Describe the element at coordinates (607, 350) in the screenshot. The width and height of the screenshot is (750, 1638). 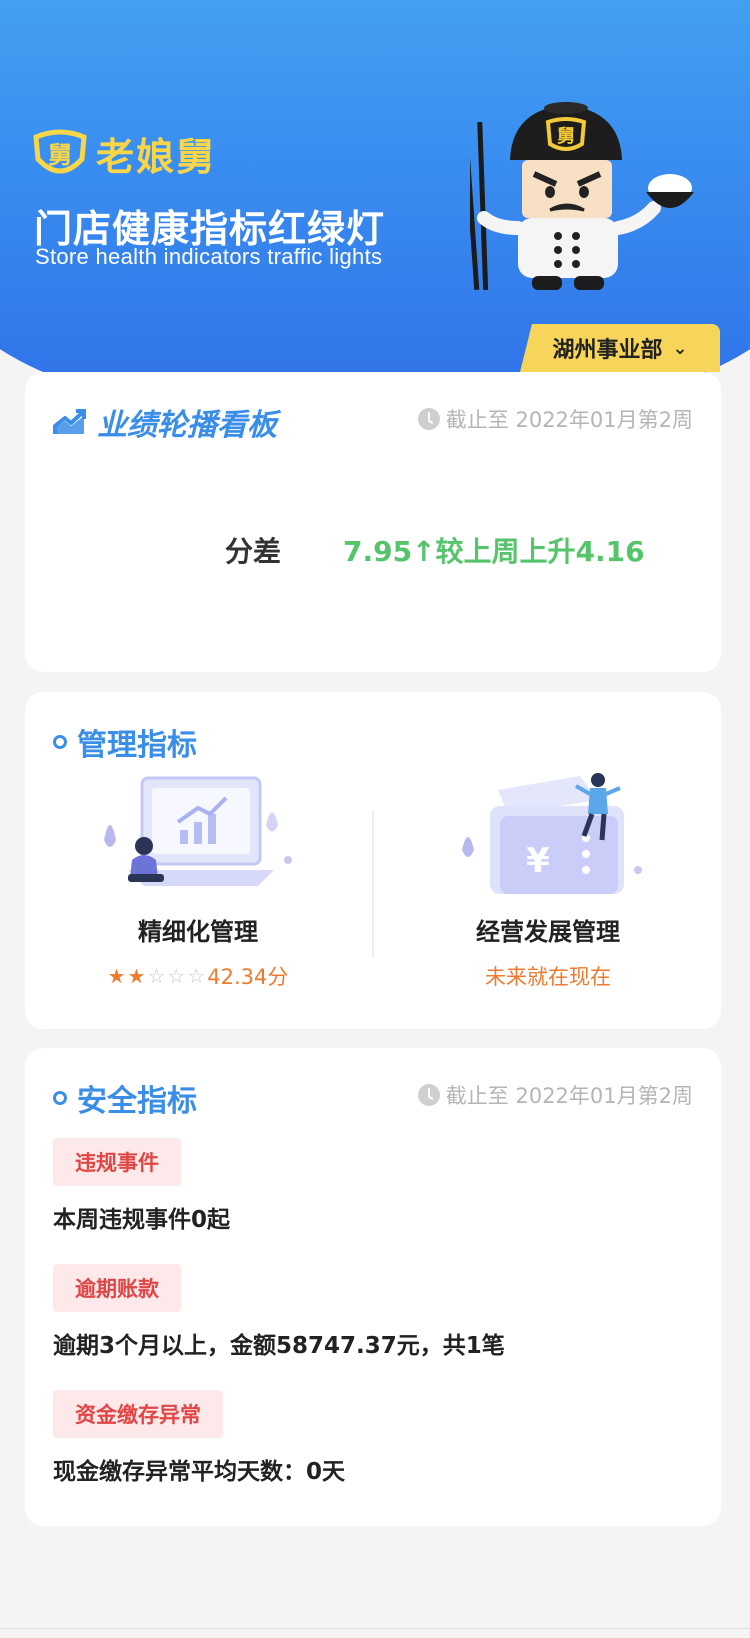
I see `department-label: 湖州事业部` at that location.